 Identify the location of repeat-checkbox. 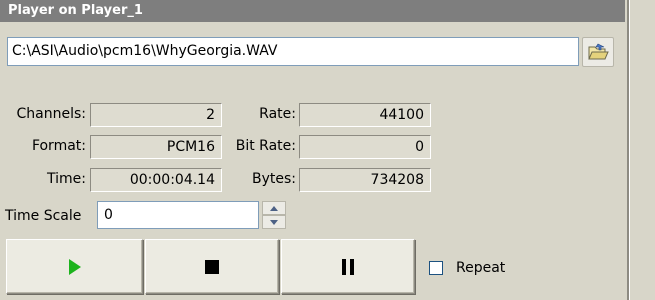
(436, 268).